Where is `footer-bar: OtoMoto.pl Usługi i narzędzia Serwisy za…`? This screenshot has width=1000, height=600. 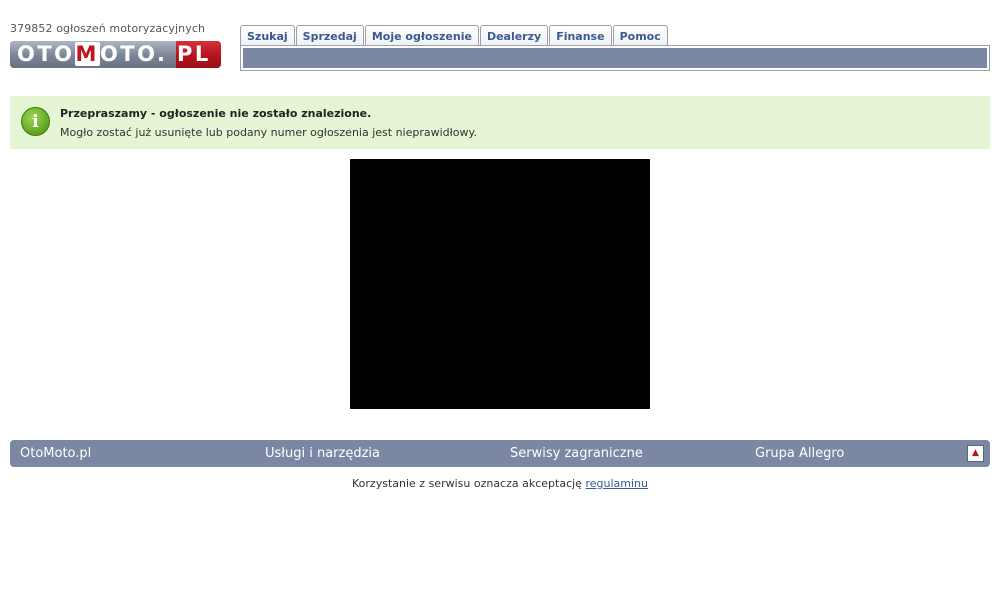 footer-bar: OtoMoto.pl Usługi i narzędzia Serwisy za… is located at coordinates (500, 453).